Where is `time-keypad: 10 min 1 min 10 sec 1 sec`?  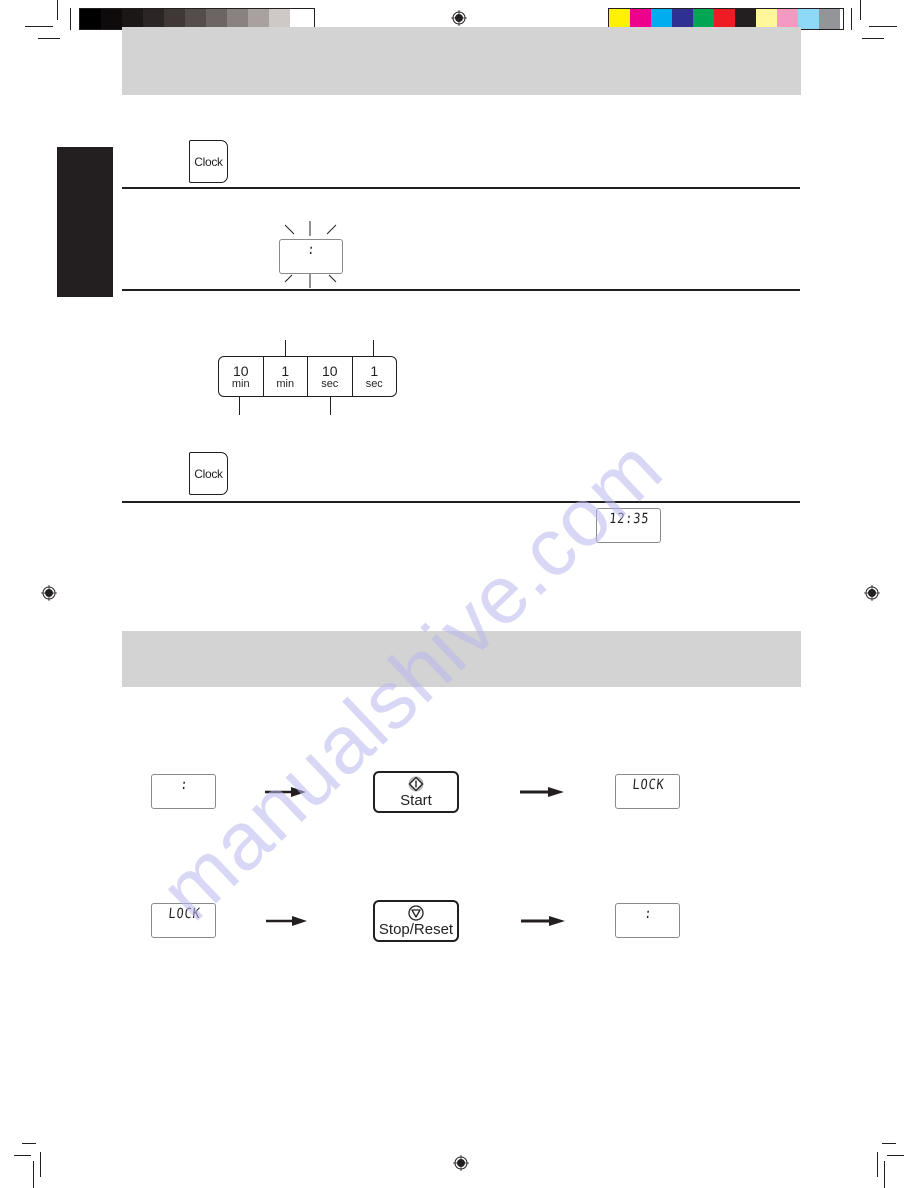 time-keypad: 10 min 1 min 10 sec 1 sec is located at coordinates (307, 376).